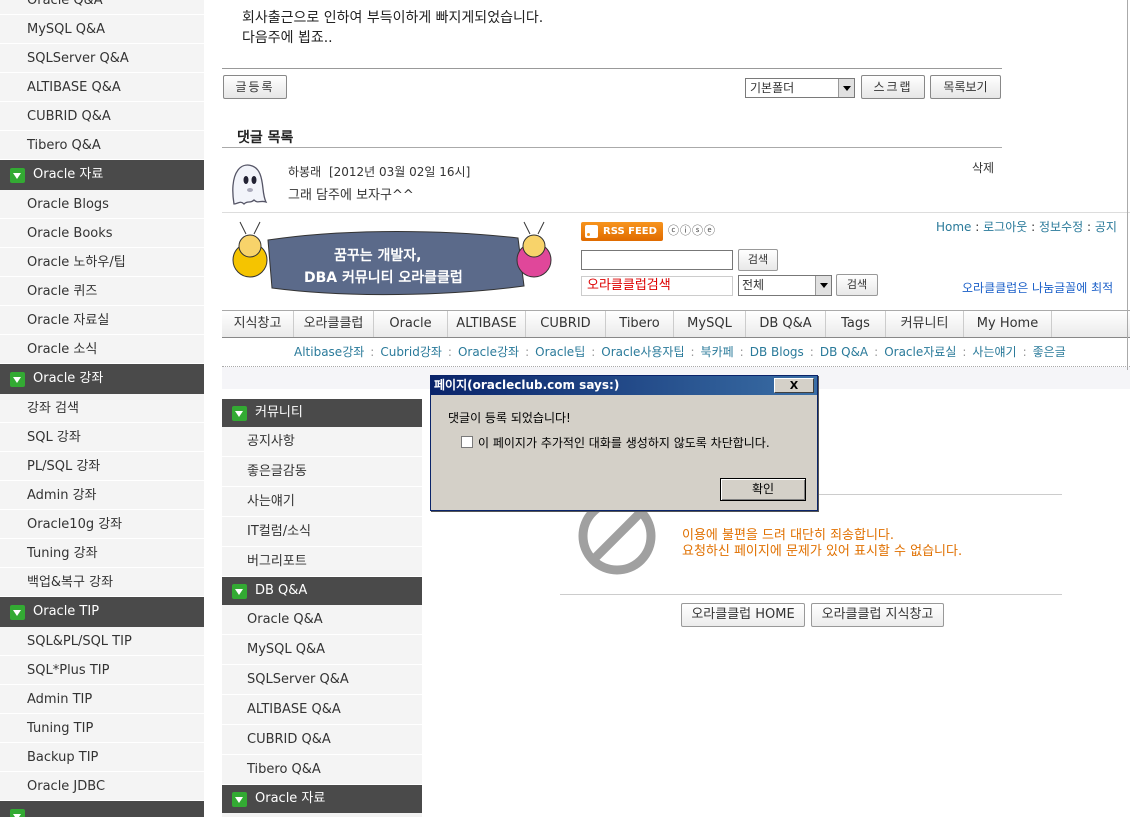  I want to click on sidebar-item-sql-강좌: SQL 강좌, so click(102, 437).